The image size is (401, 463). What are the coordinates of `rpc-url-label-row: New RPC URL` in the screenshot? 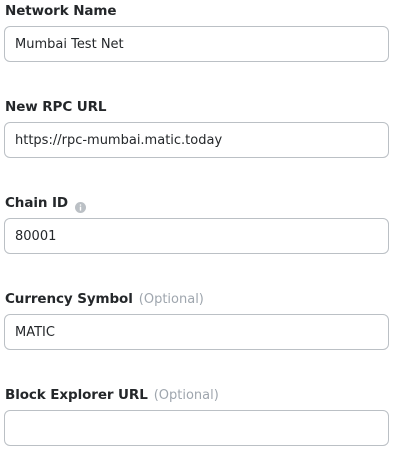 It's located at (55, 107).